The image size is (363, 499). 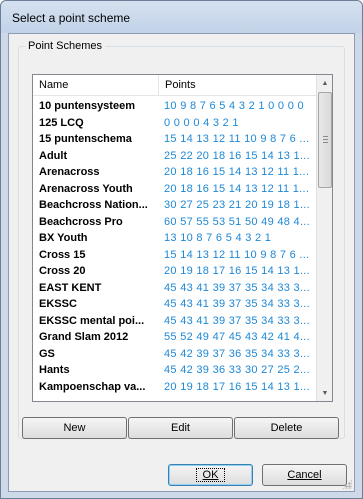 I want to click on scheme-name: EAST KENT, so click(x=70, y=287).